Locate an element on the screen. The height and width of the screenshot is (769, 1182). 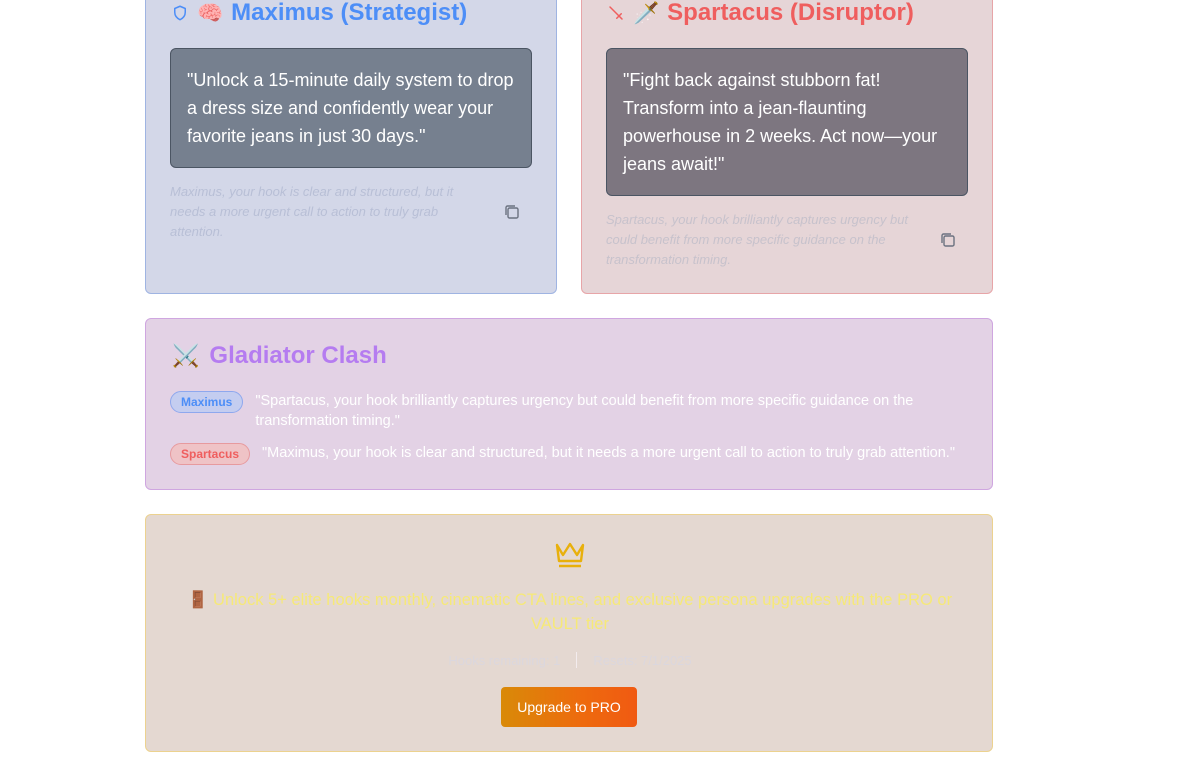
brain-icon: 🧠 is located at coordinates (210, 13).